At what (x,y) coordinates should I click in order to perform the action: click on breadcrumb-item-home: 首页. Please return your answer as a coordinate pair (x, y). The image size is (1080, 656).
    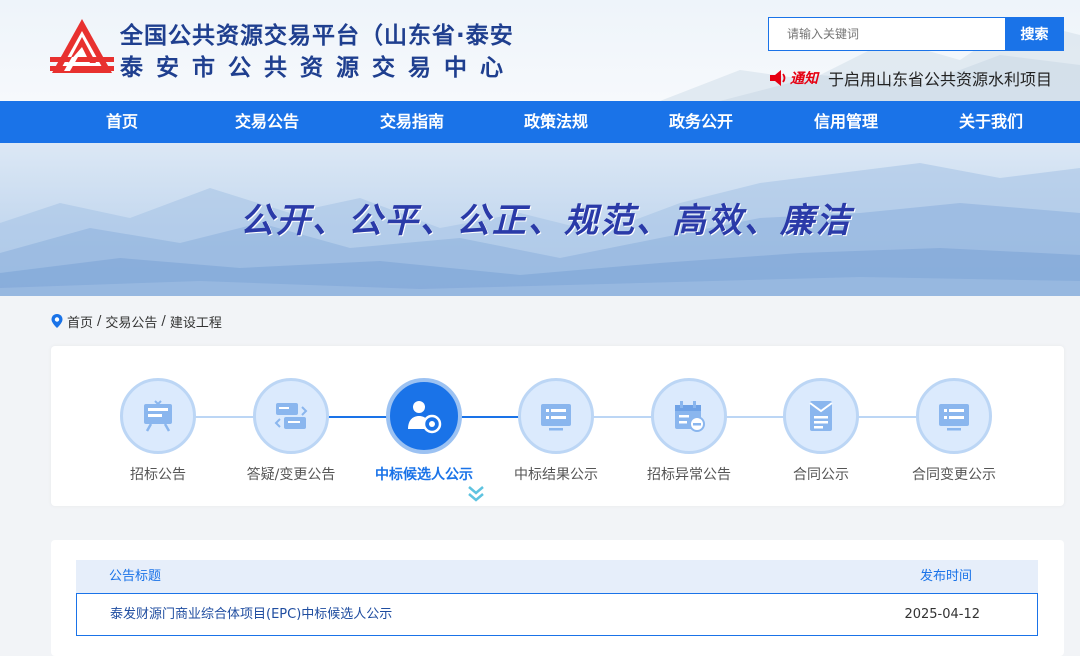
    Looking at the image, I should click on (80, 321).